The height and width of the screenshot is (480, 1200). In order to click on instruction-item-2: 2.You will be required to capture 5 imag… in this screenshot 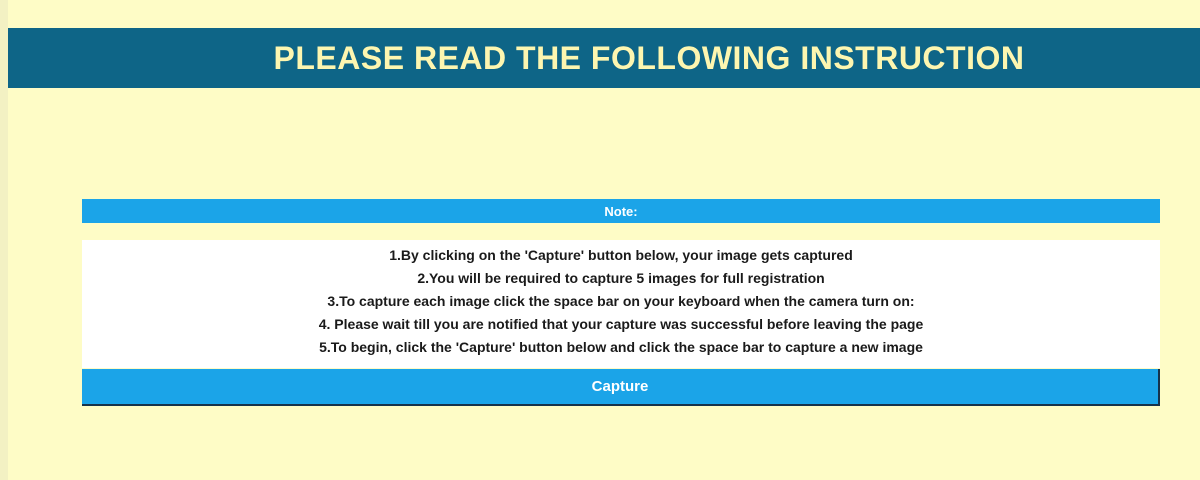, I will do `click(621, 278)`.